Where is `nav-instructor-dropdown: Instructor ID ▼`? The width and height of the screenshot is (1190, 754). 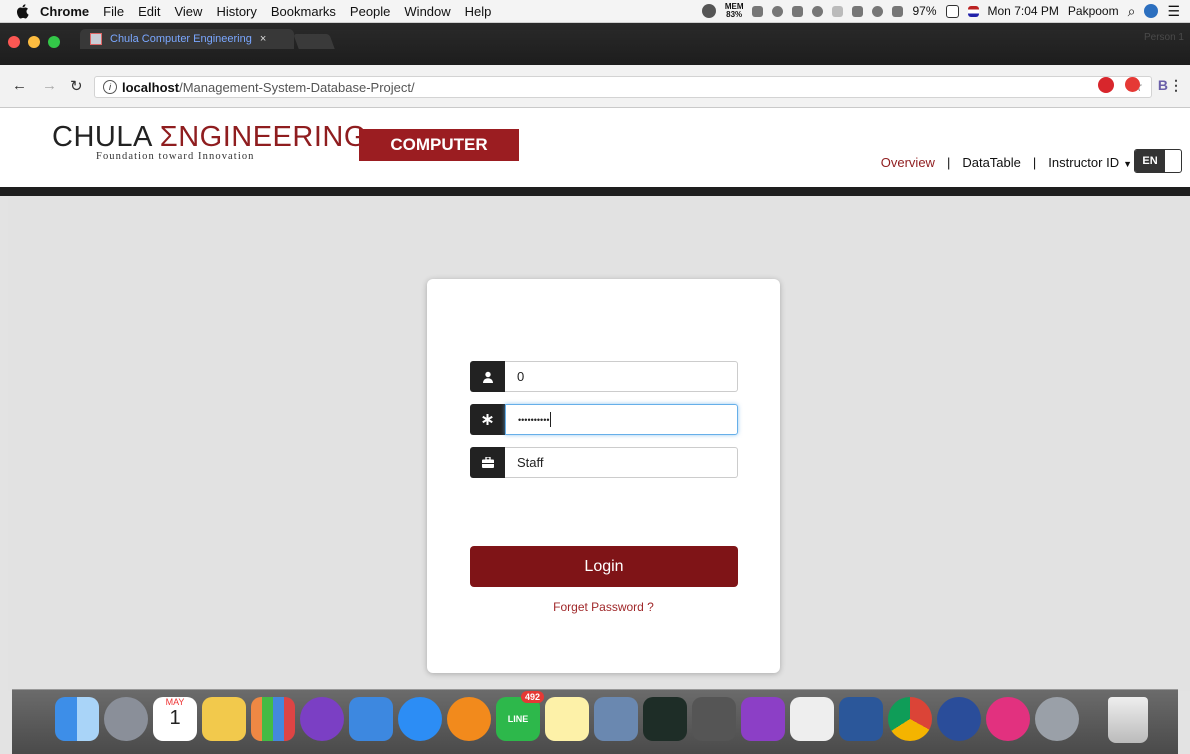
nav-instructor-dropdown: Instructor ID ▼ is located at coordinates (1090, 162).